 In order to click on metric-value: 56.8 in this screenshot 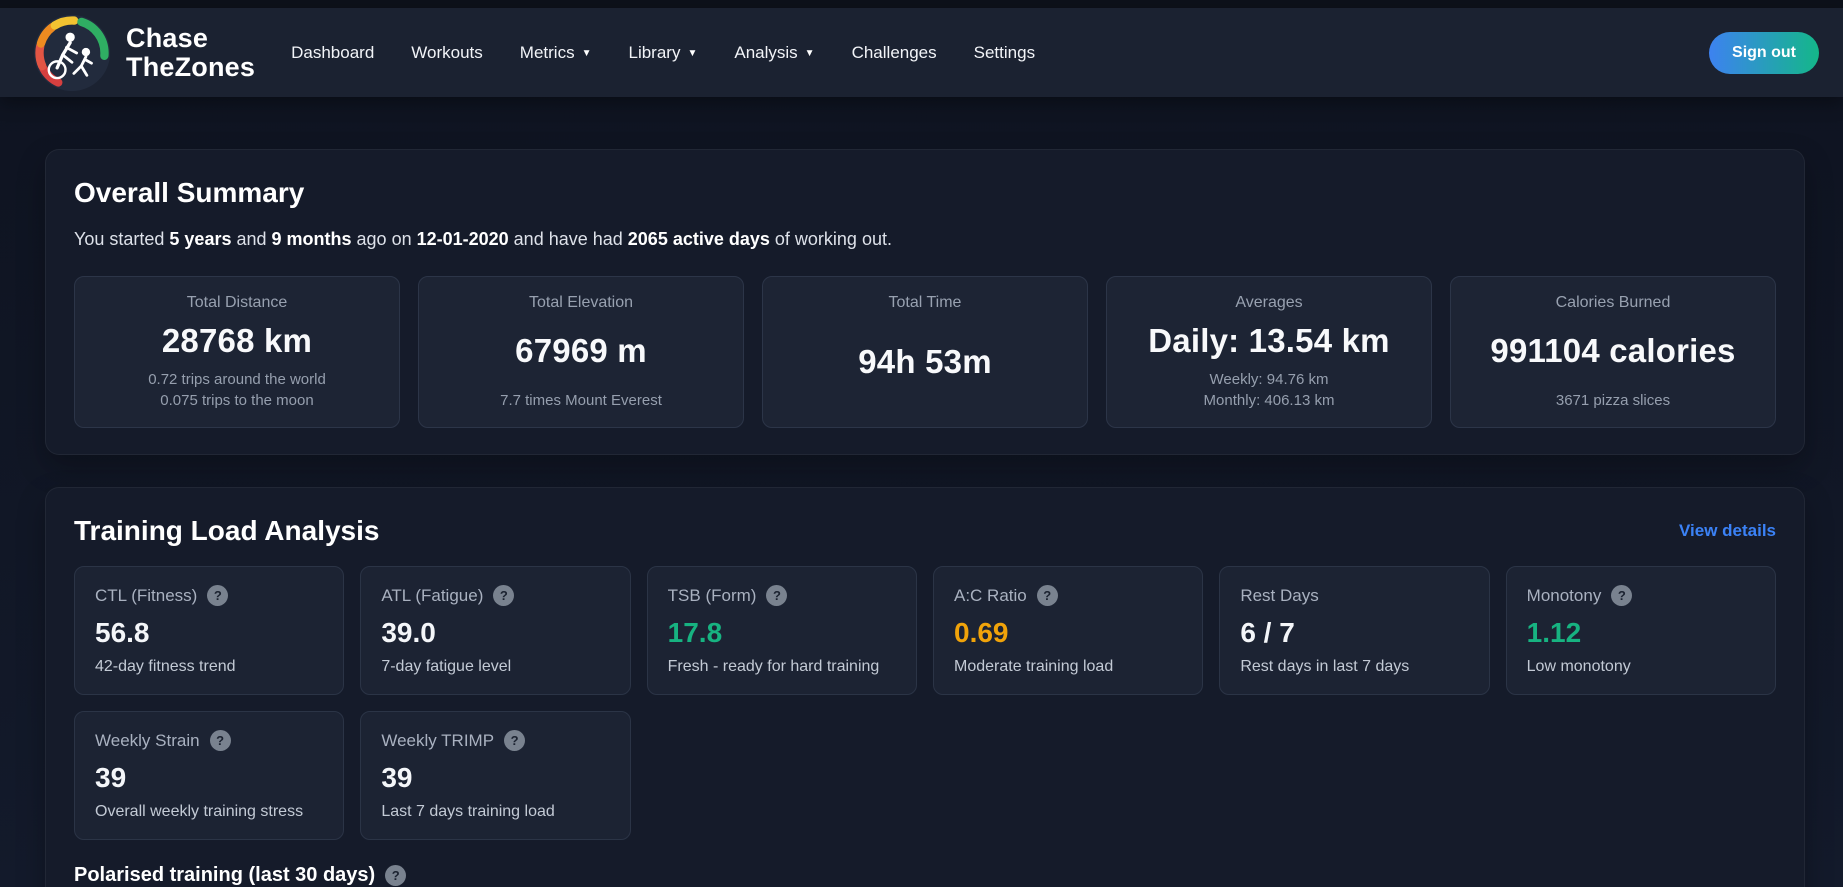, I will do `click(122, 632)`.